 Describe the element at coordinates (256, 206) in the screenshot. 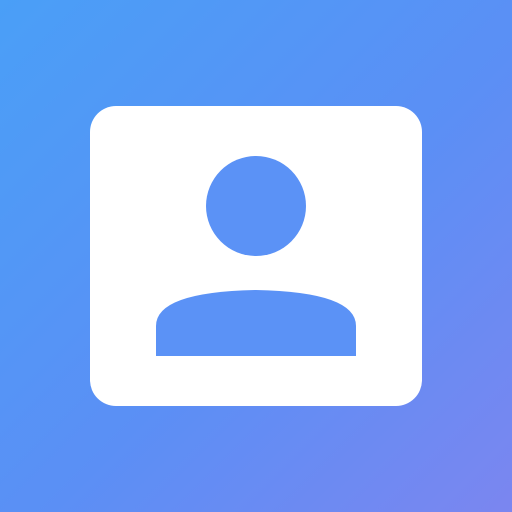

I see `person-head` at that location.